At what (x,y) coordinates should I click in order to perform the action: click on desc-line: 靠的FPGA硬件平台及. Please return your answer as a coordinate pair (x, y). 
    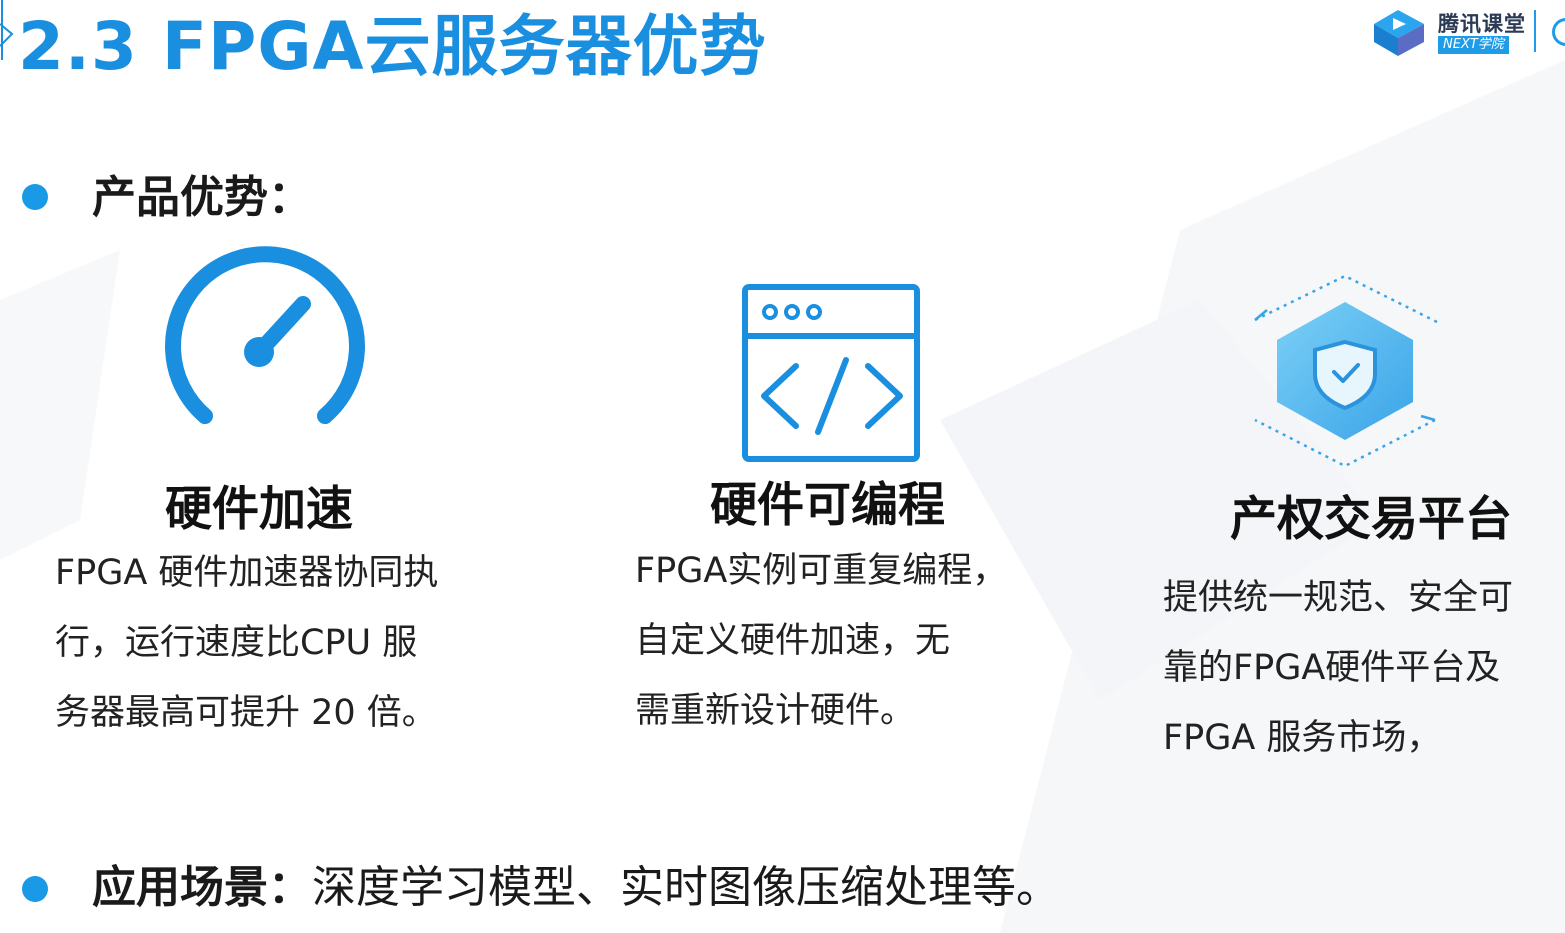
    Looking at the image, I should click on (1332, 668).